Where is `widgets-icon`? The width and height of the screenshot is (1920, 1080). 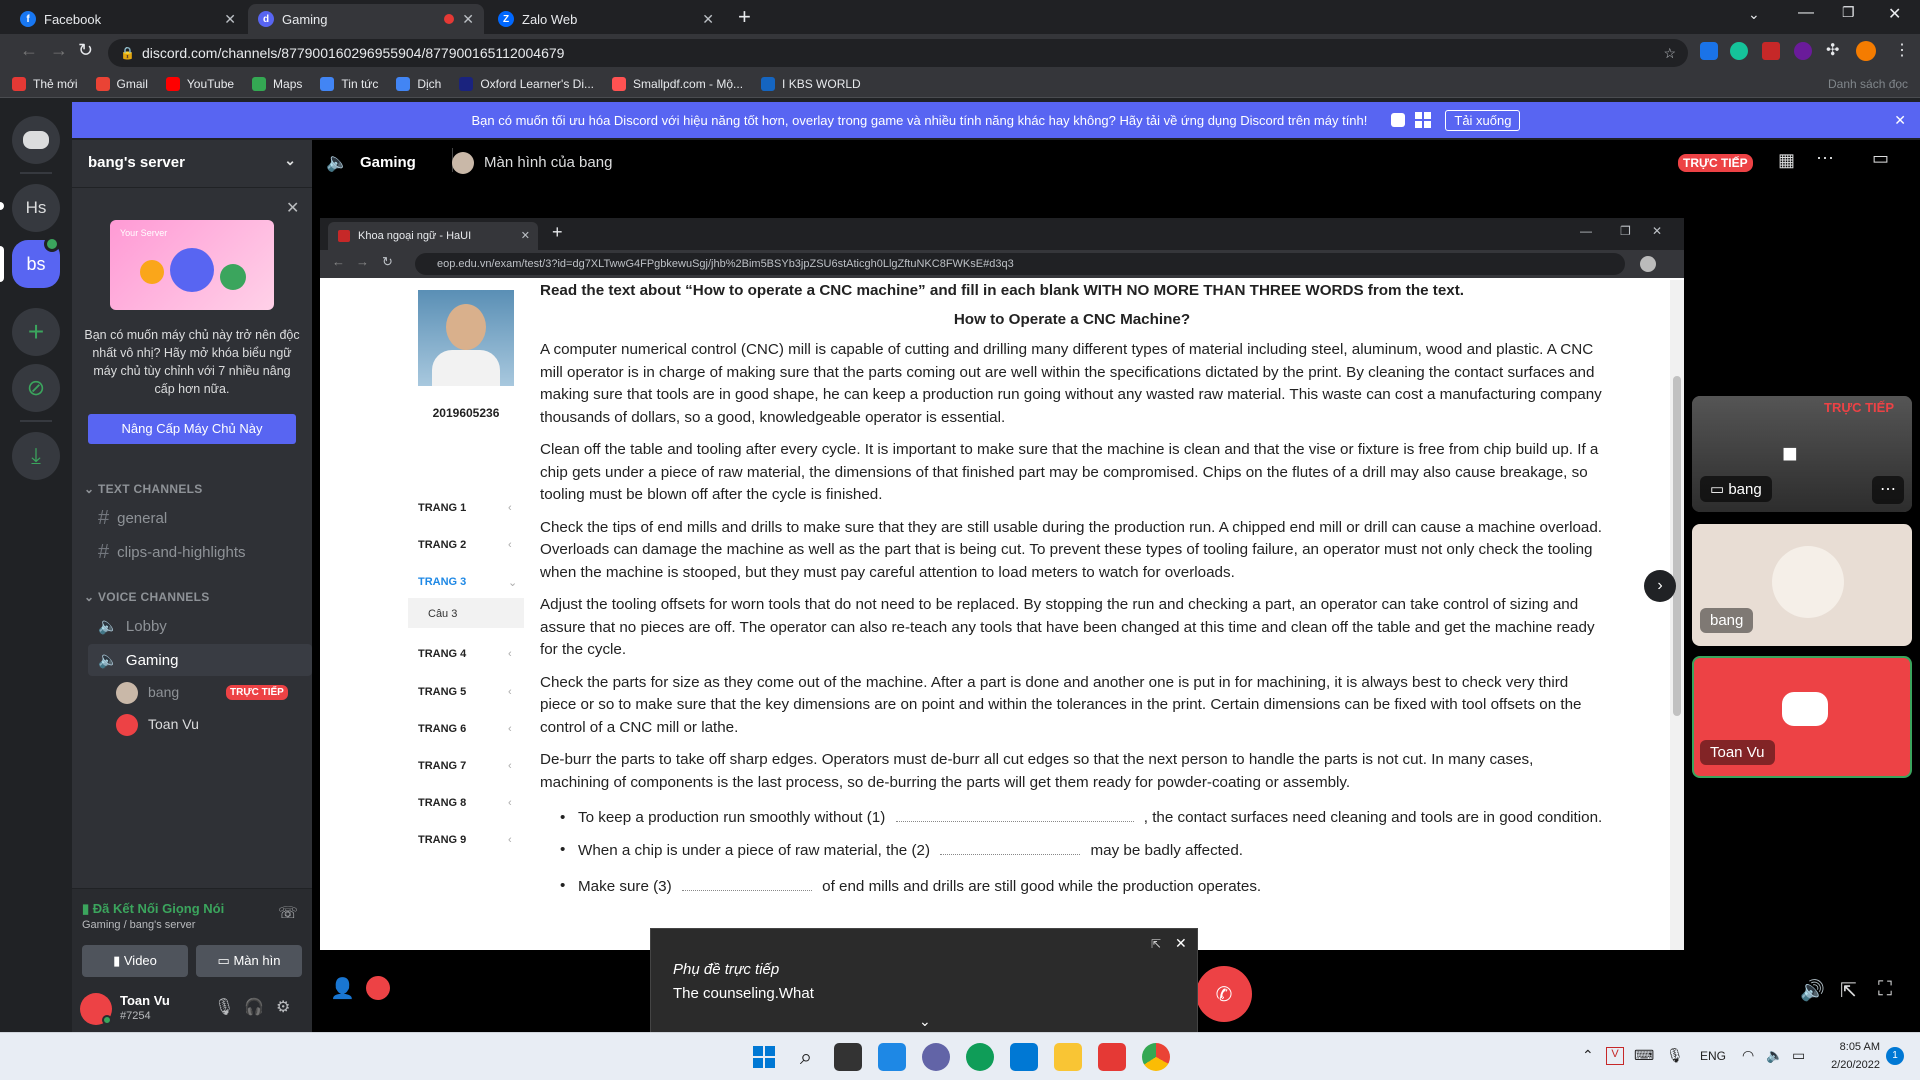 widgets-icon is located at coordinates (892, 1057).